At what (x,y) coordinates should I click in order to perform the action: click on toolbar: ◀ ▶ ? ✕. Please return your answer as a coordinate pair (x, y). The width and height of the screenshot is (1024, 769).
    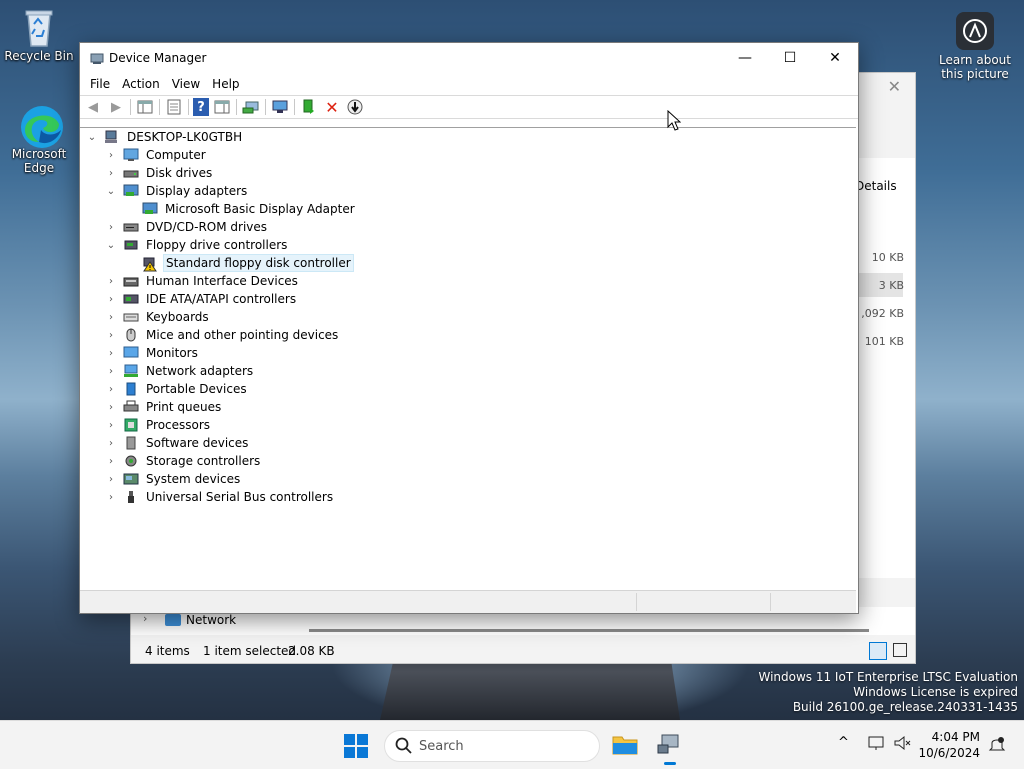
    Looking at the image, I should click on (469, 107).